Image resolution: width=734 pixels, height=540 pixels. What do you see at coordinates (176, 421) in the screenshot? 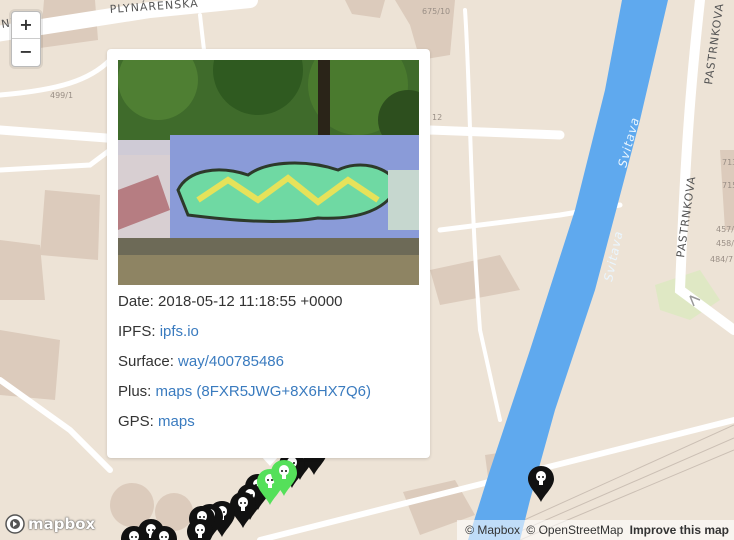
I see `gps-link: maps` at bounding box center [176, 421].